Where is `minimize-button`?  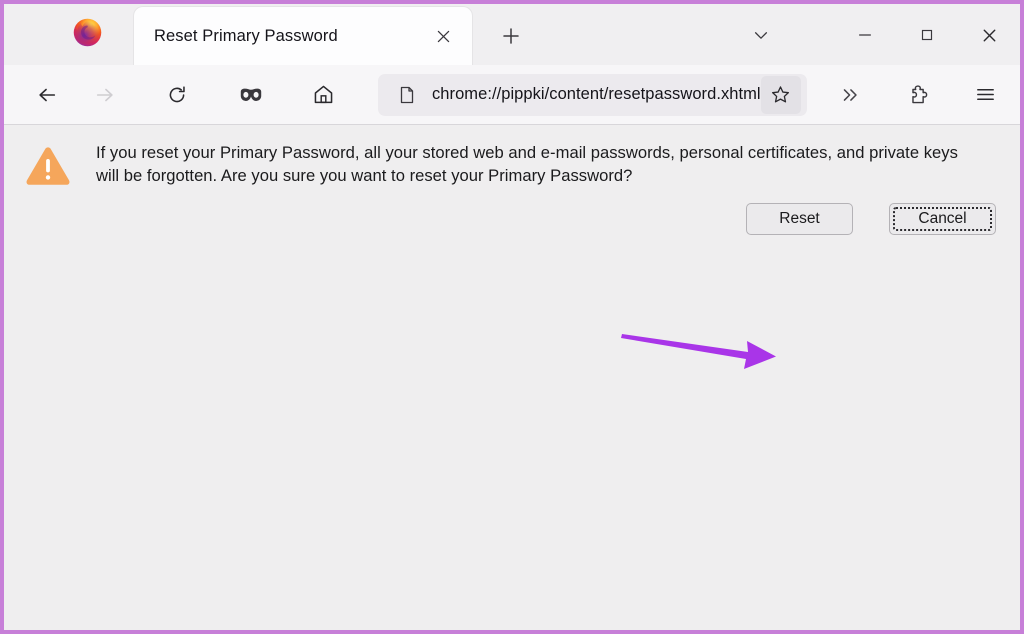
minimize-button is located at coordinates (865, 35).